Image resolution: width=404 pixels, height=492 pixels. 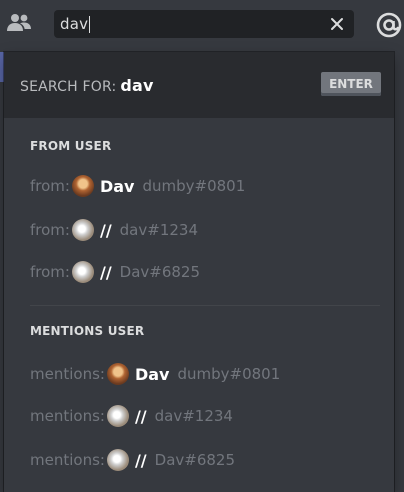 I want to click on channel-header: dav, so click(x=202, y=26).